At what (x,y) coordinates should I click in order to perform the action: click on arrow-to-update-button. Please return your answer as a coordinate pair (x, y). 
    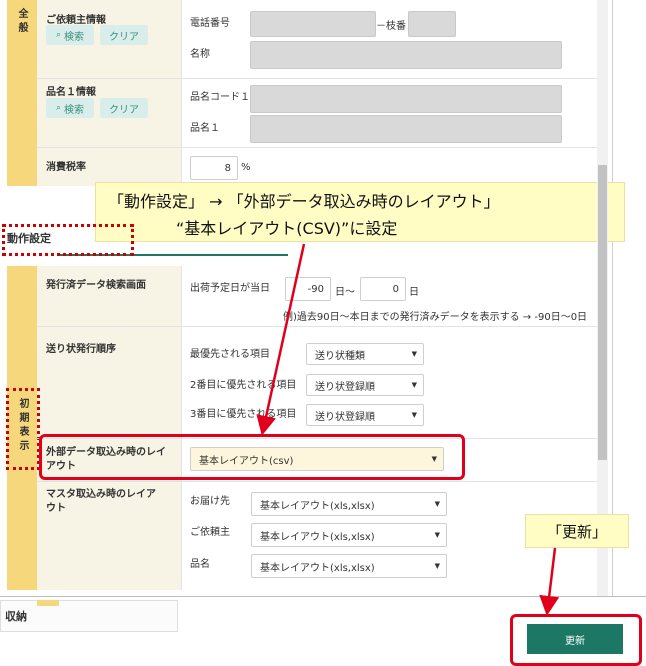
    Looking at the image, I should click on (549, 581).